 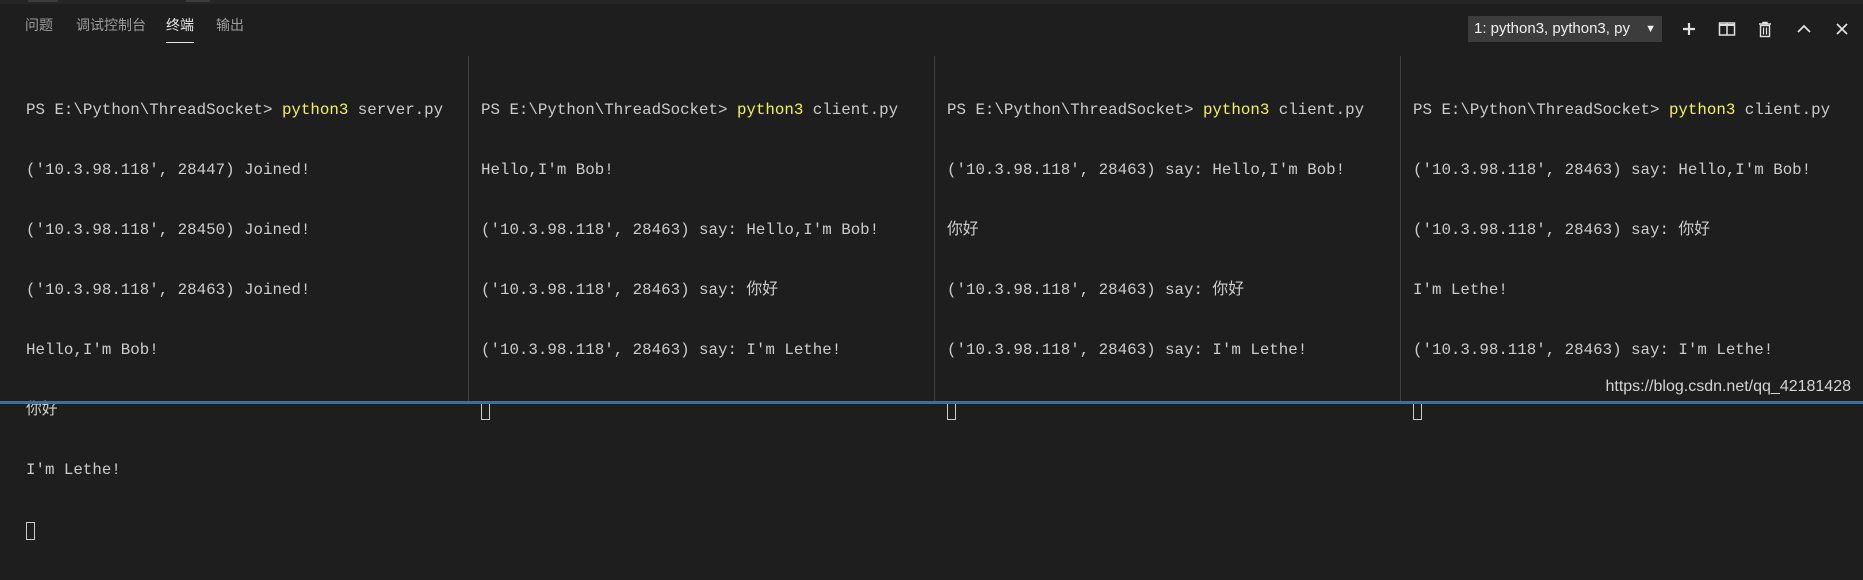 What do you see at coordinates (1650, 29) in the screenshot?
I see `chevron-down-icon: ▼` at bounding box center [1650, 29].